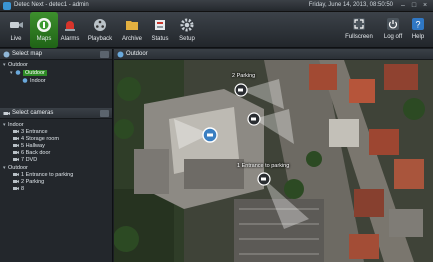 This screenshot has width=433, height=262. What do you see at coordinates (6, 54) in the screenshot?
I see `map-icon` at bounding box center [6, 54].